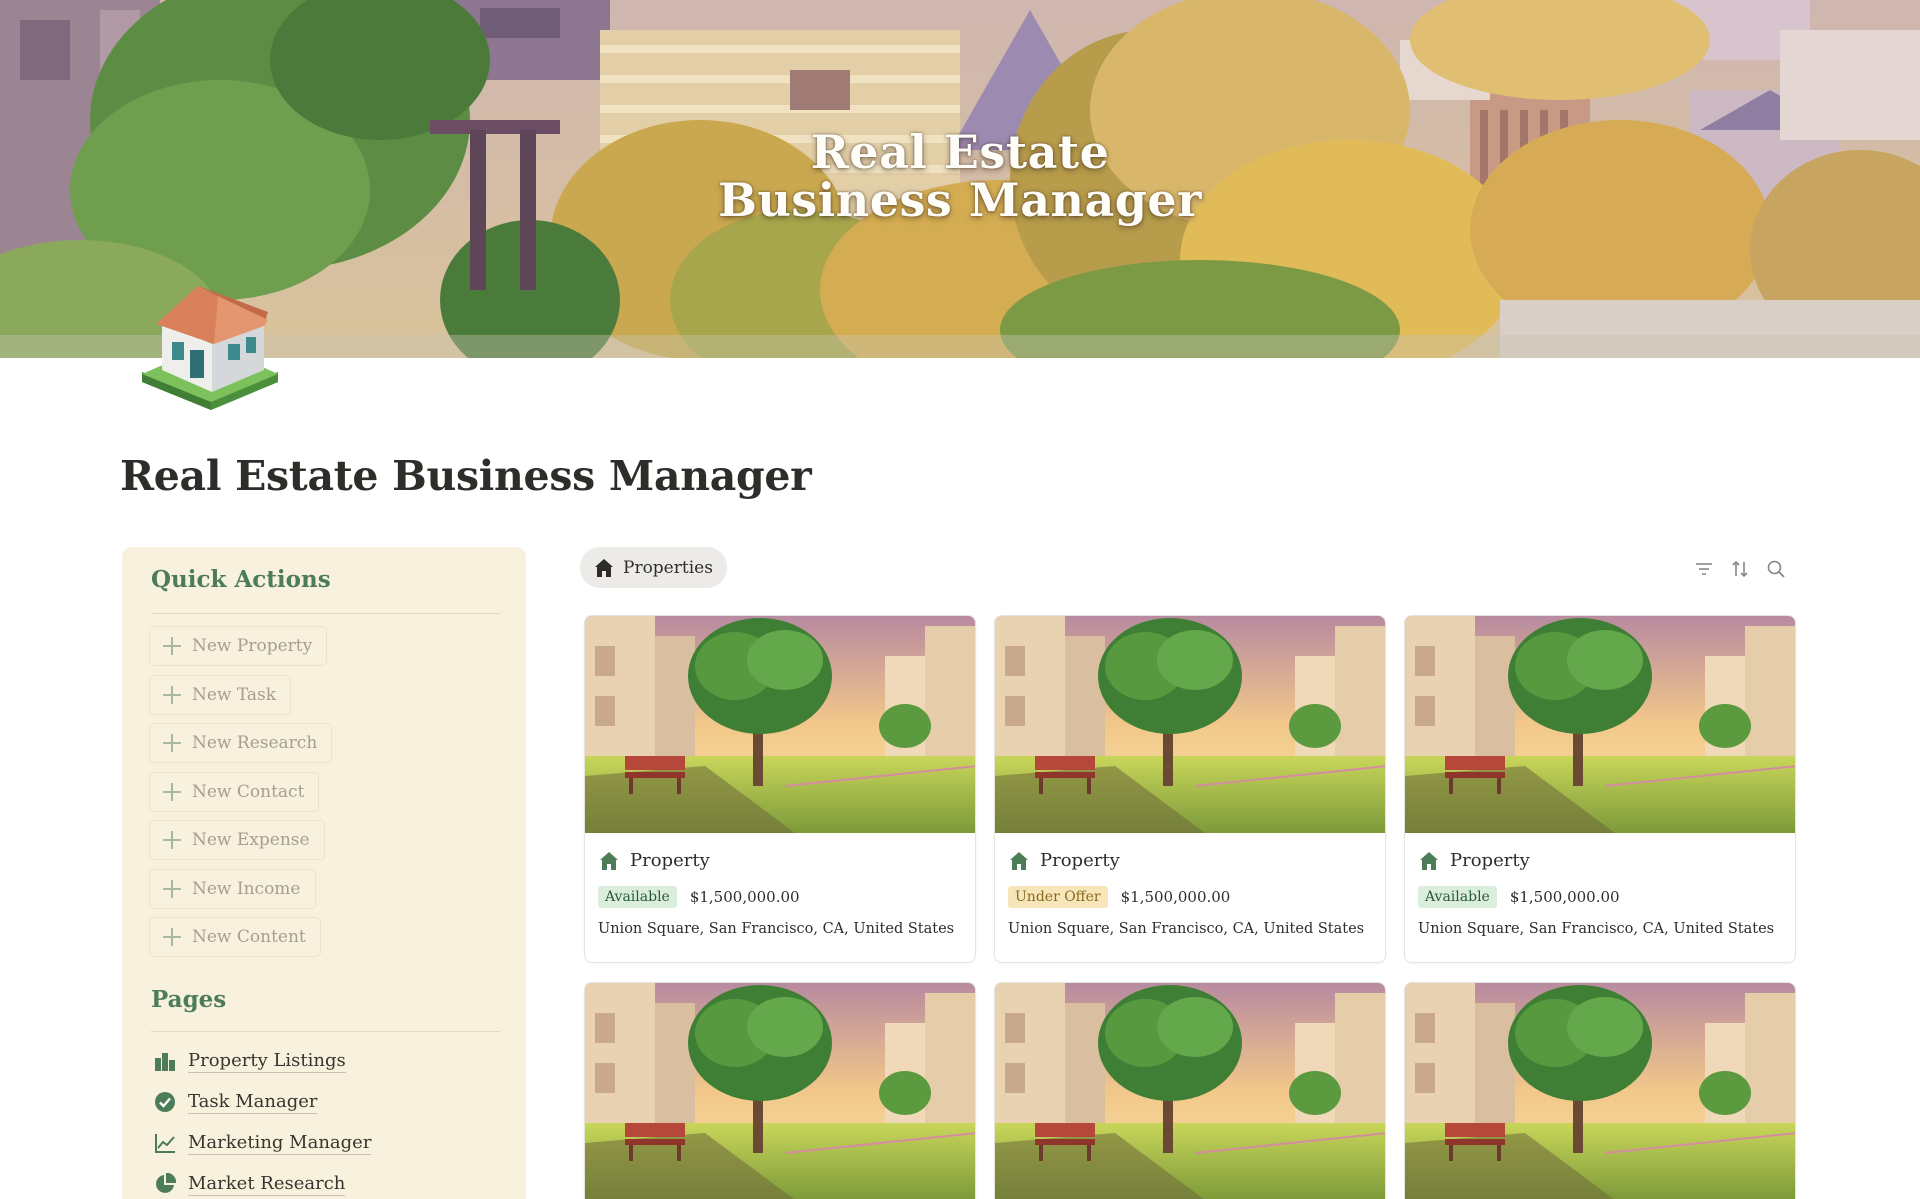  I want to click on new-expense-button: New Expense, so click(237, 840).